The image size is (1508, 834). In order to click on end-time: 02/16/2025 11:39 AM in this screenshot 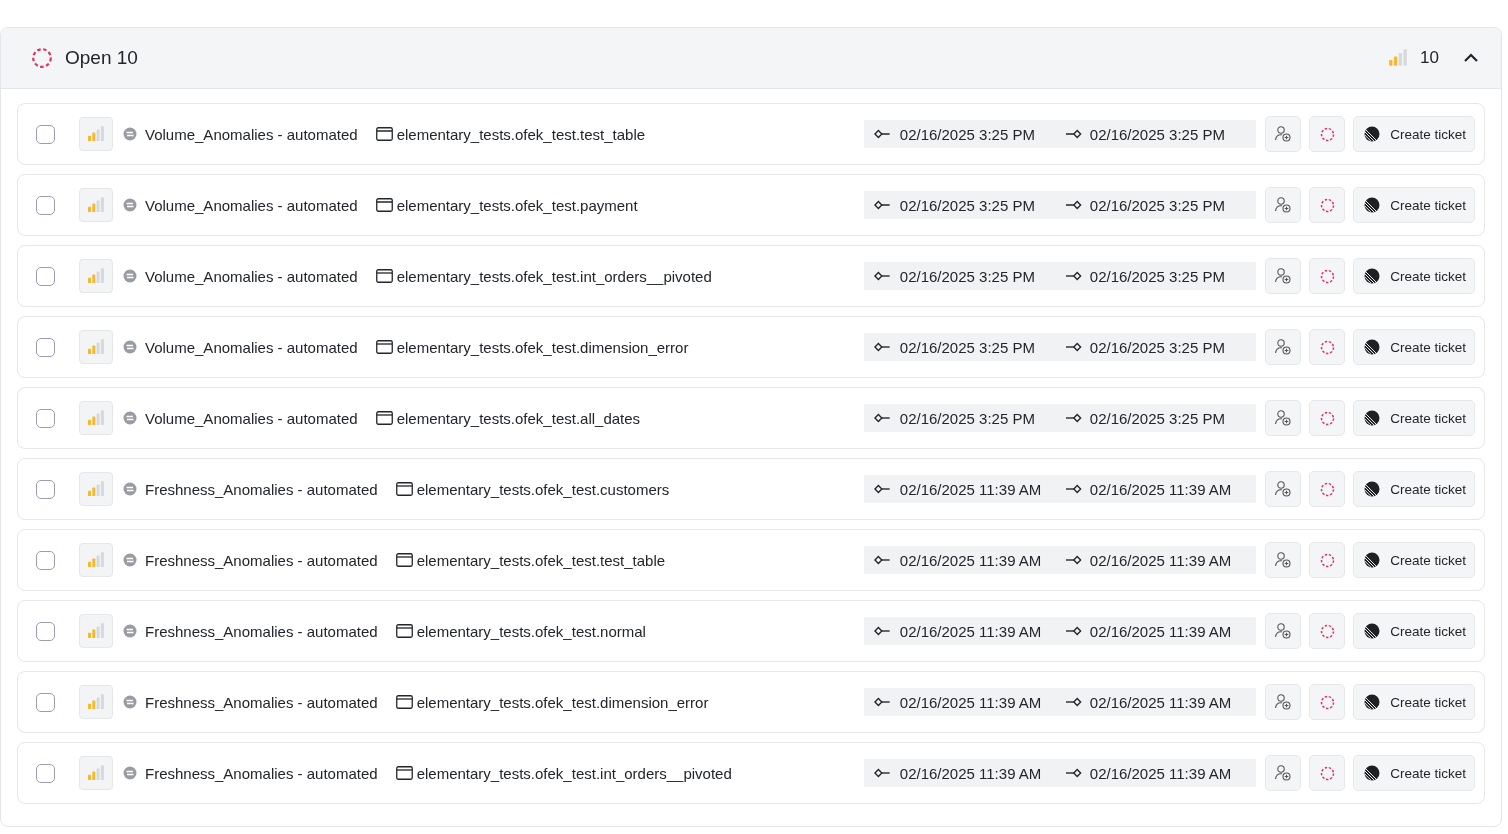, I will do `click(1161, 702)`.